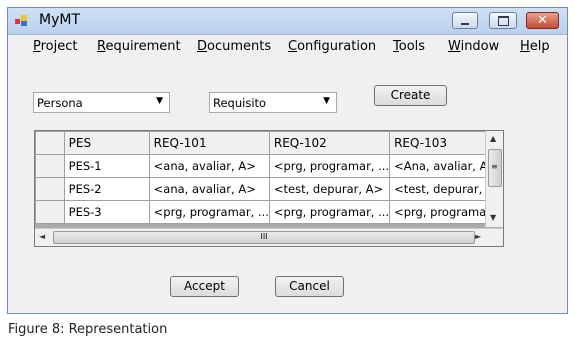 This screenshot has height=344, width=575. I want to click on table-cell: PES-1, so click(106, 166).